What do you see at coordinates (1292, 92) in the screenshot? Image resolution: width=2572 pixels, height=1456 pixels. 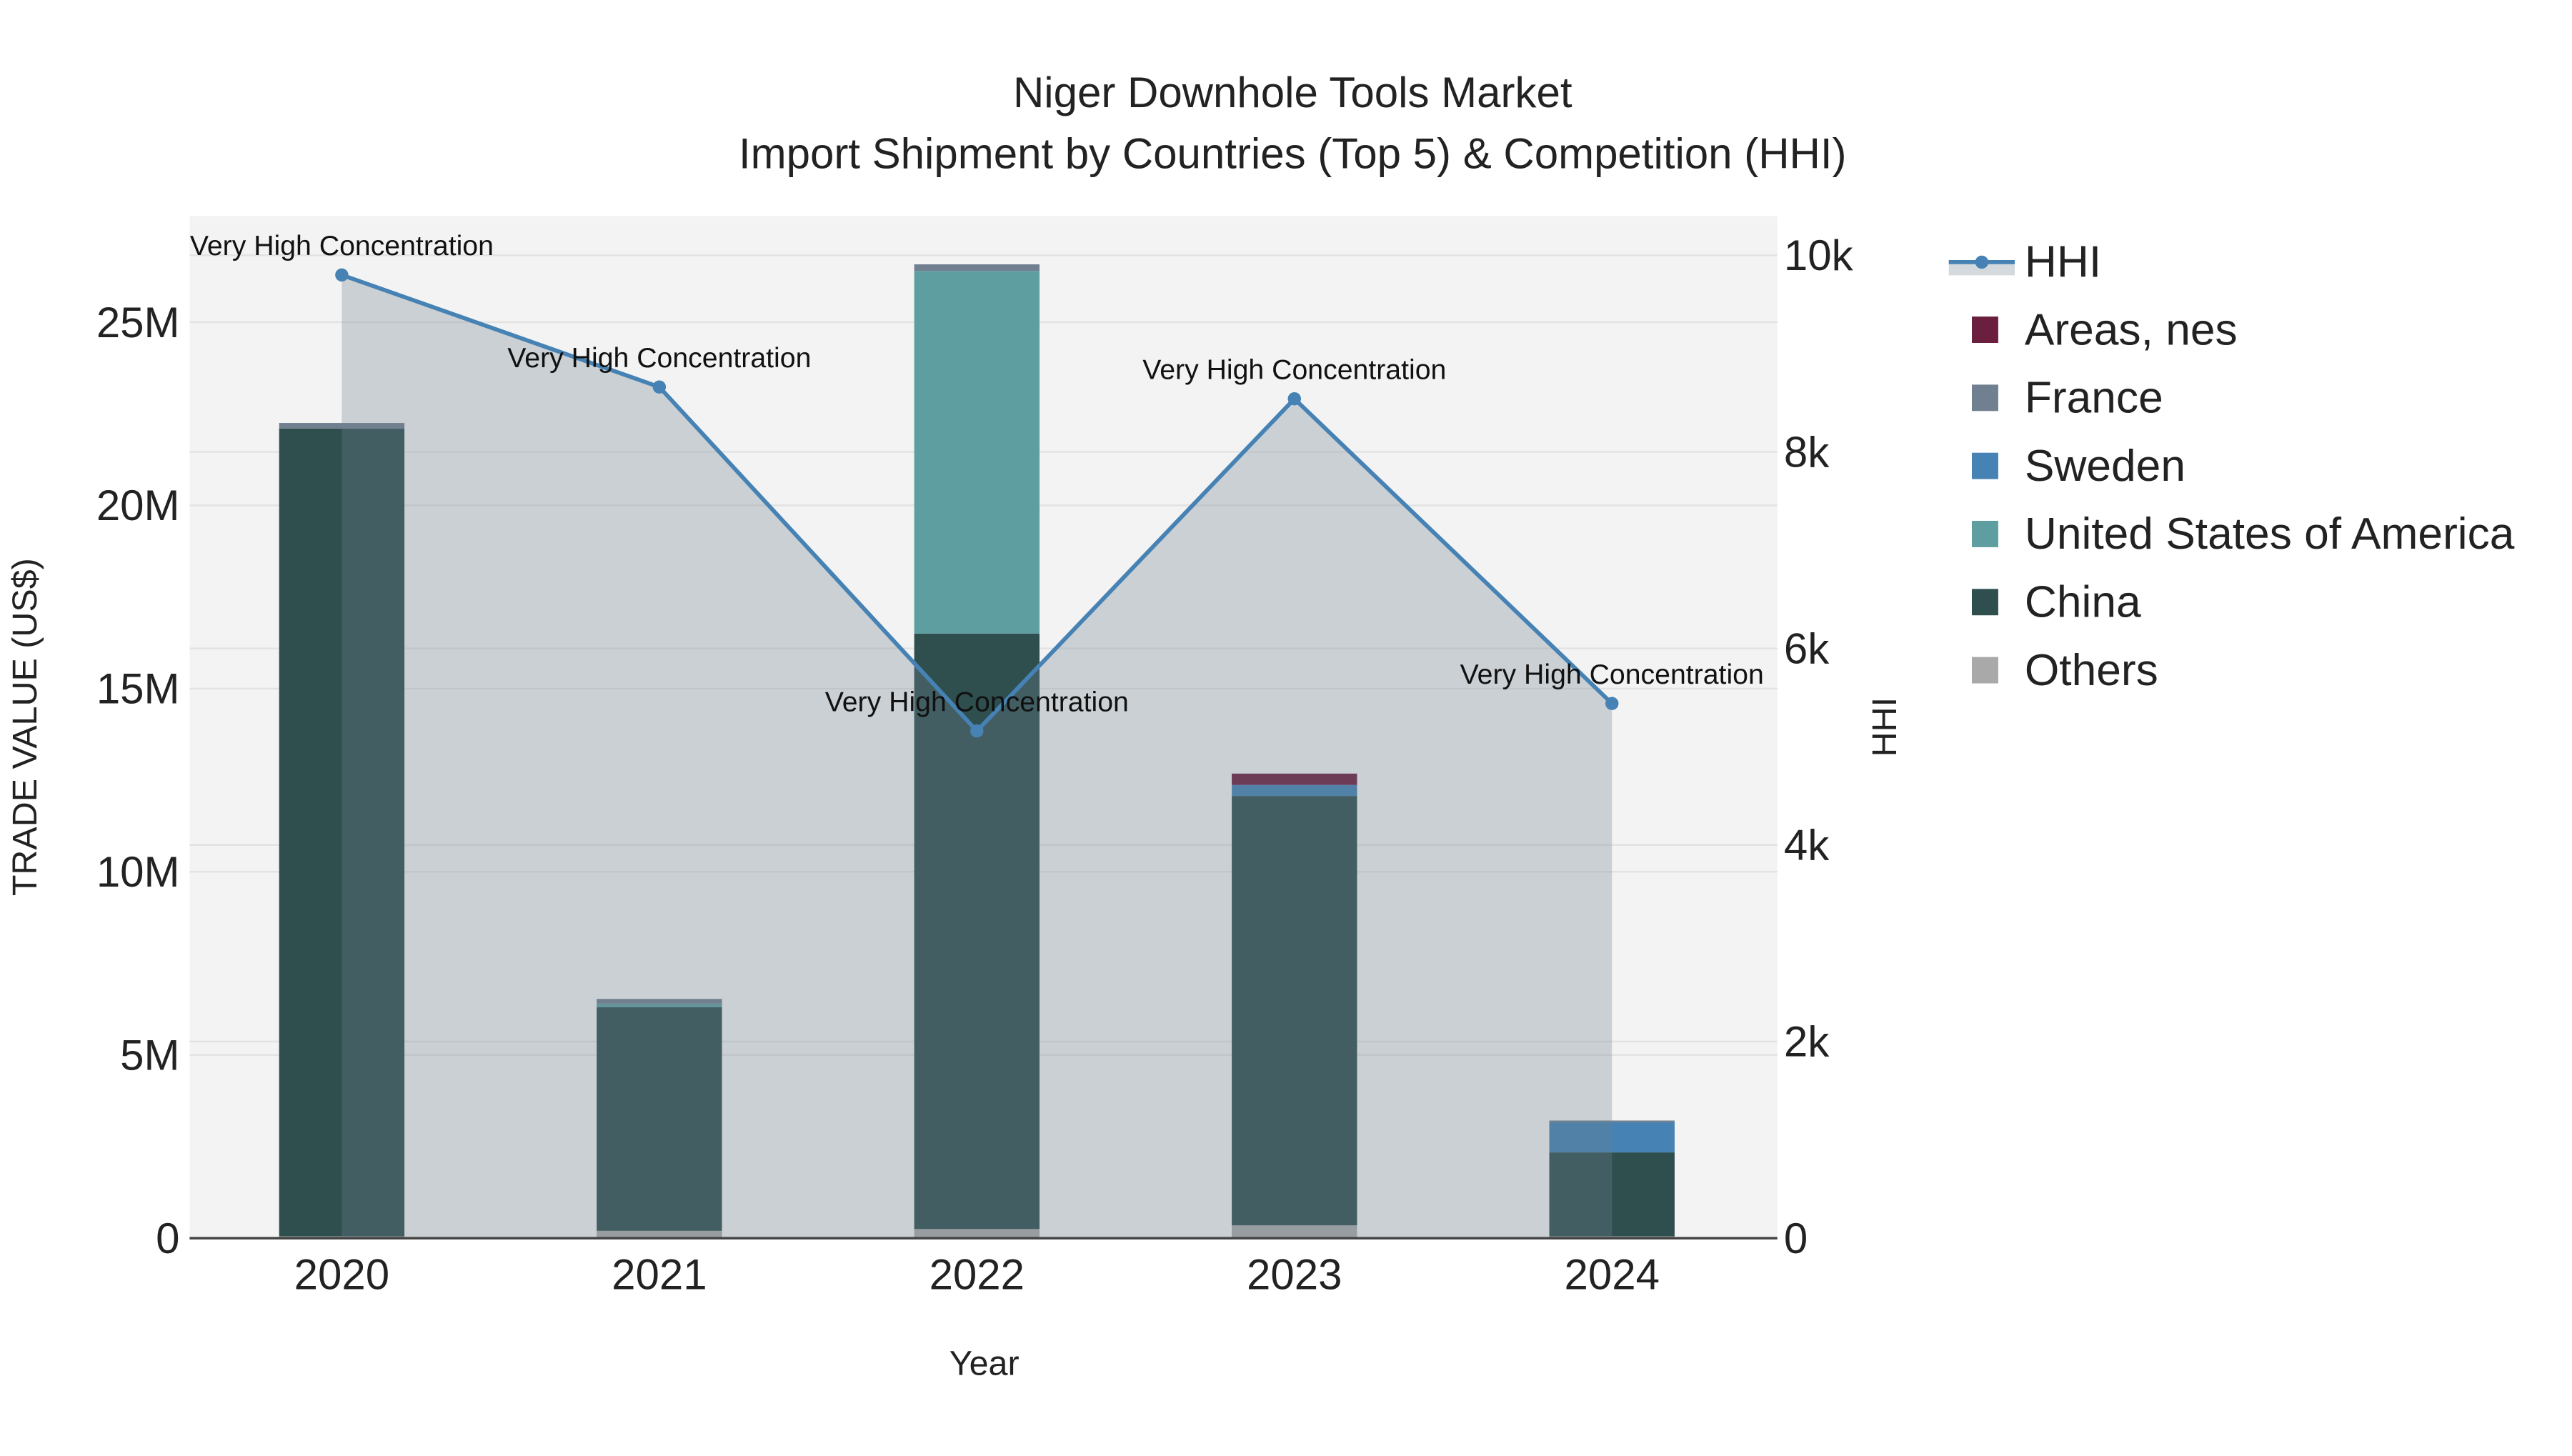 I see `chart-title: Niger Downhole Tools Market` at bounding box center [1292, 92].